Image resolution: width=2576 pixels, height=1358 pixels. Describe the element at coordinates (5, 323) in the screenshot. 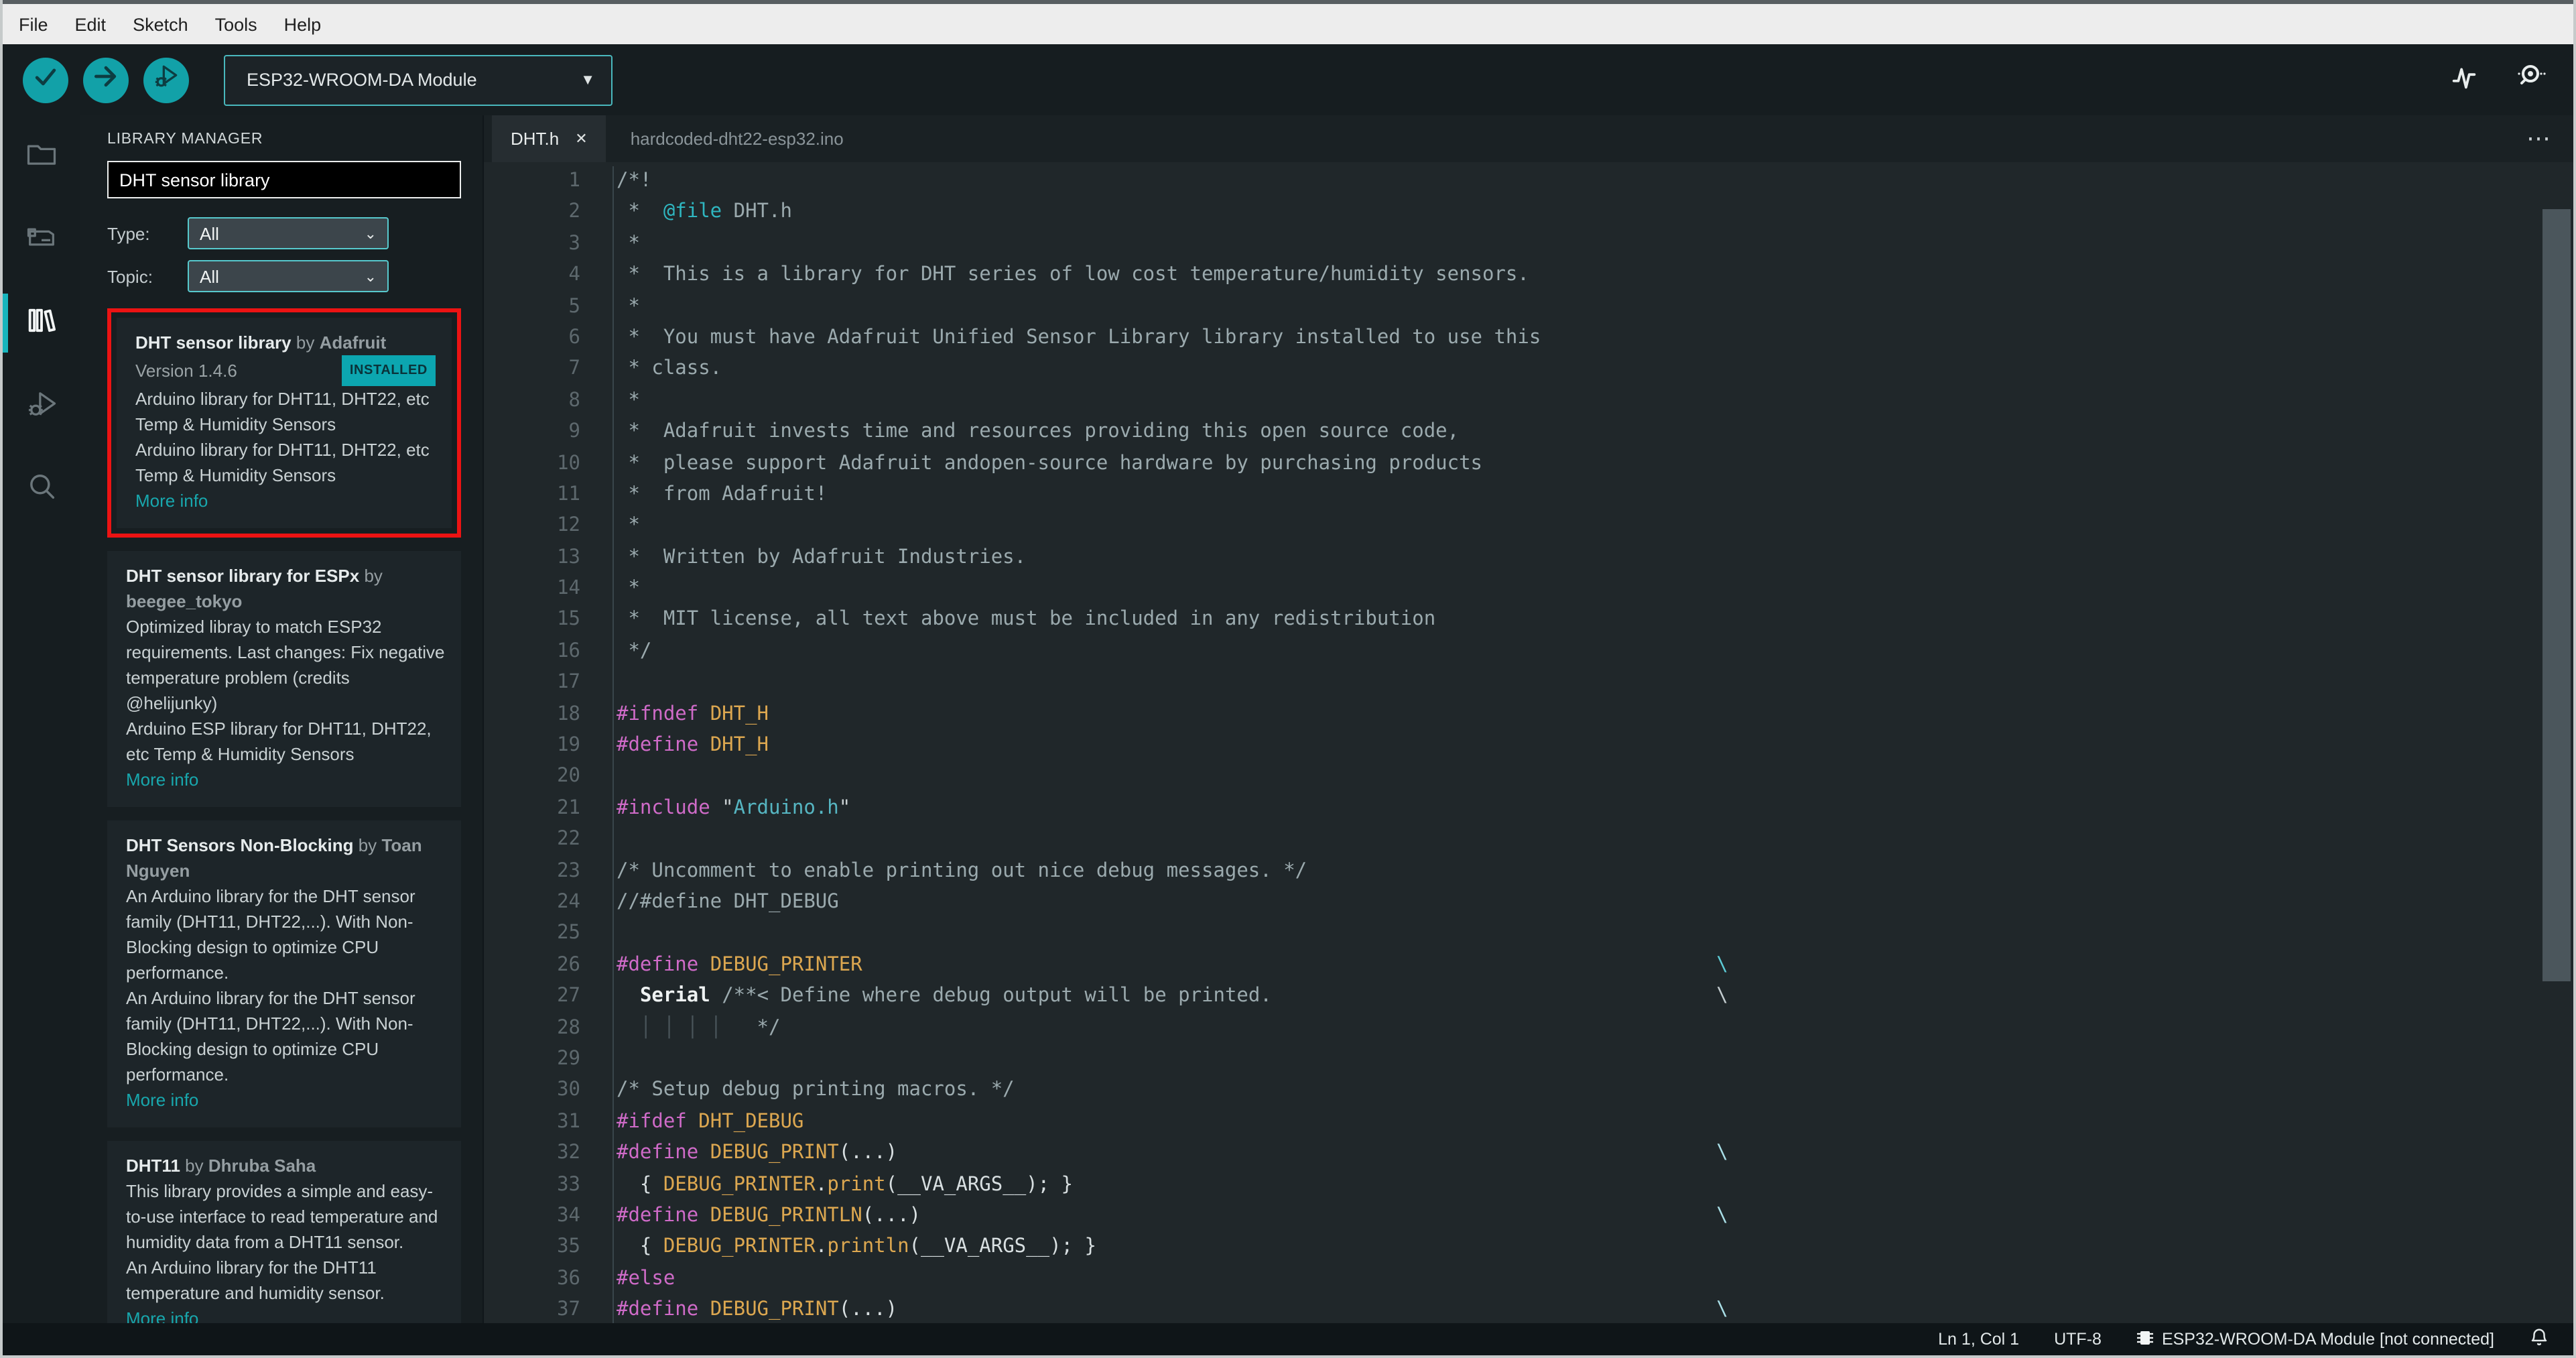

I see `active-indicator` at that location.